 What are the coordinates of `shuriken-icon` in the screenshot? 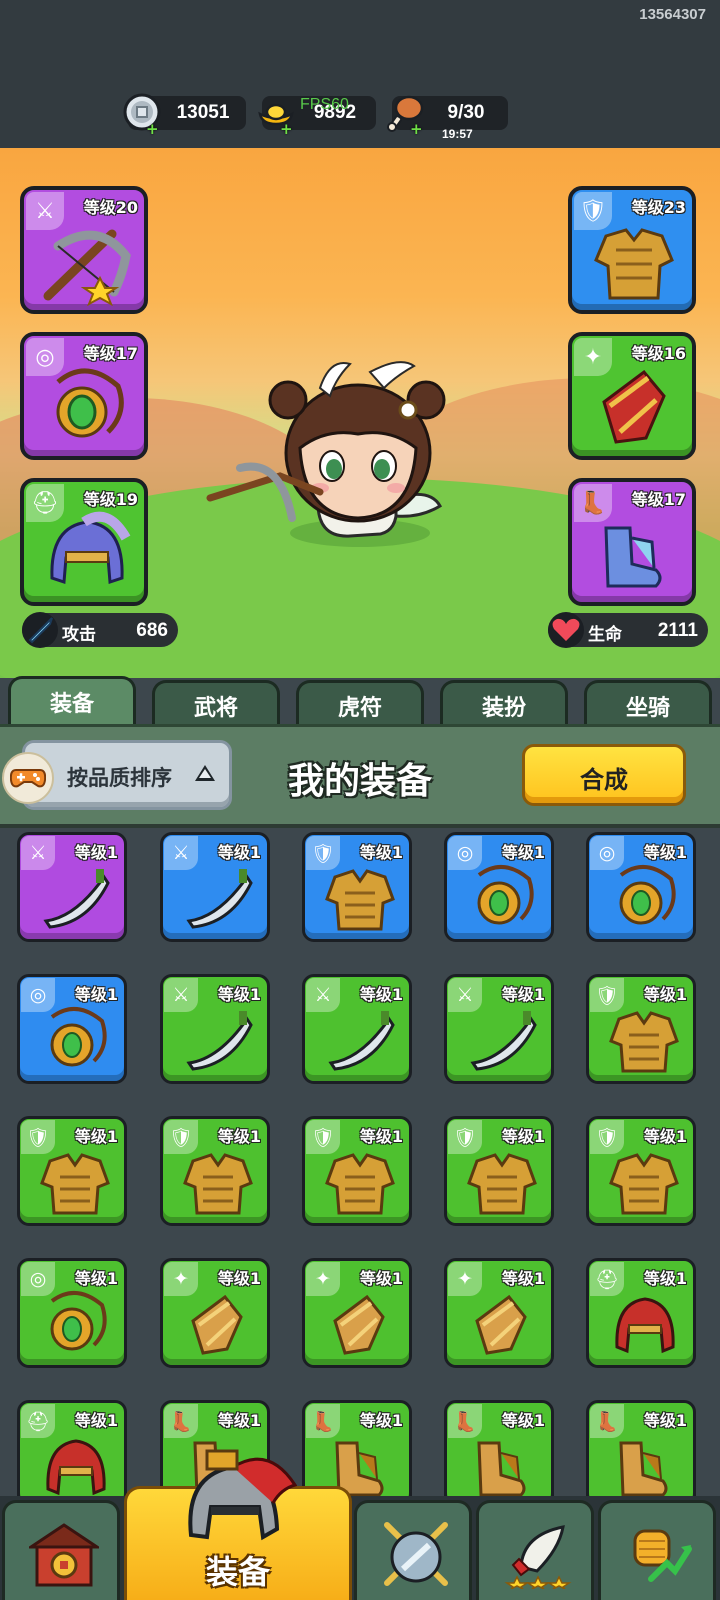 It's located at (219, 1041).